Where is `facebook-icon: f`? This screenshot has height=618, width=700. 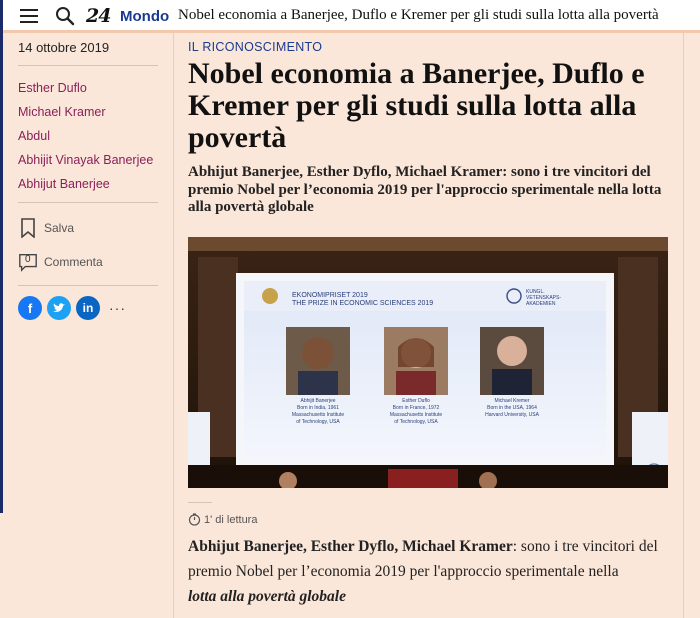
facebook-icon: f is located at coordinates (30, 308).